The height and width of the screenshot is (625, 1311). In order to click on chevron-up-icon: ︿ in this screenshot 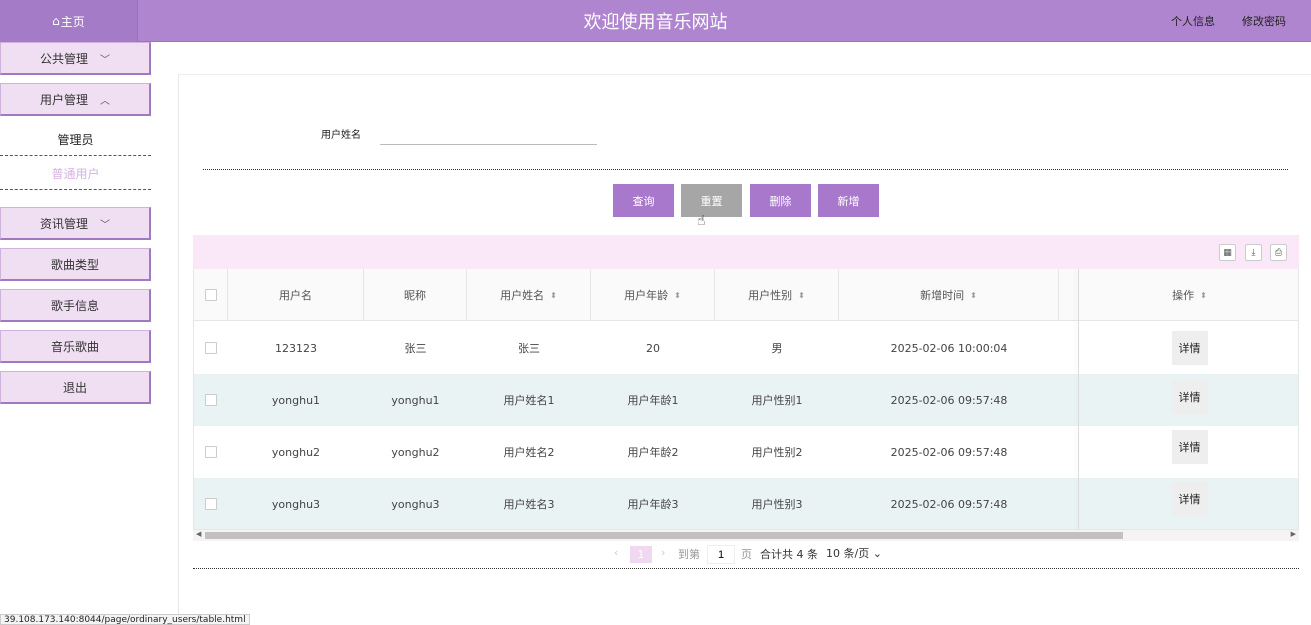, I will do `click(105, 101)`.